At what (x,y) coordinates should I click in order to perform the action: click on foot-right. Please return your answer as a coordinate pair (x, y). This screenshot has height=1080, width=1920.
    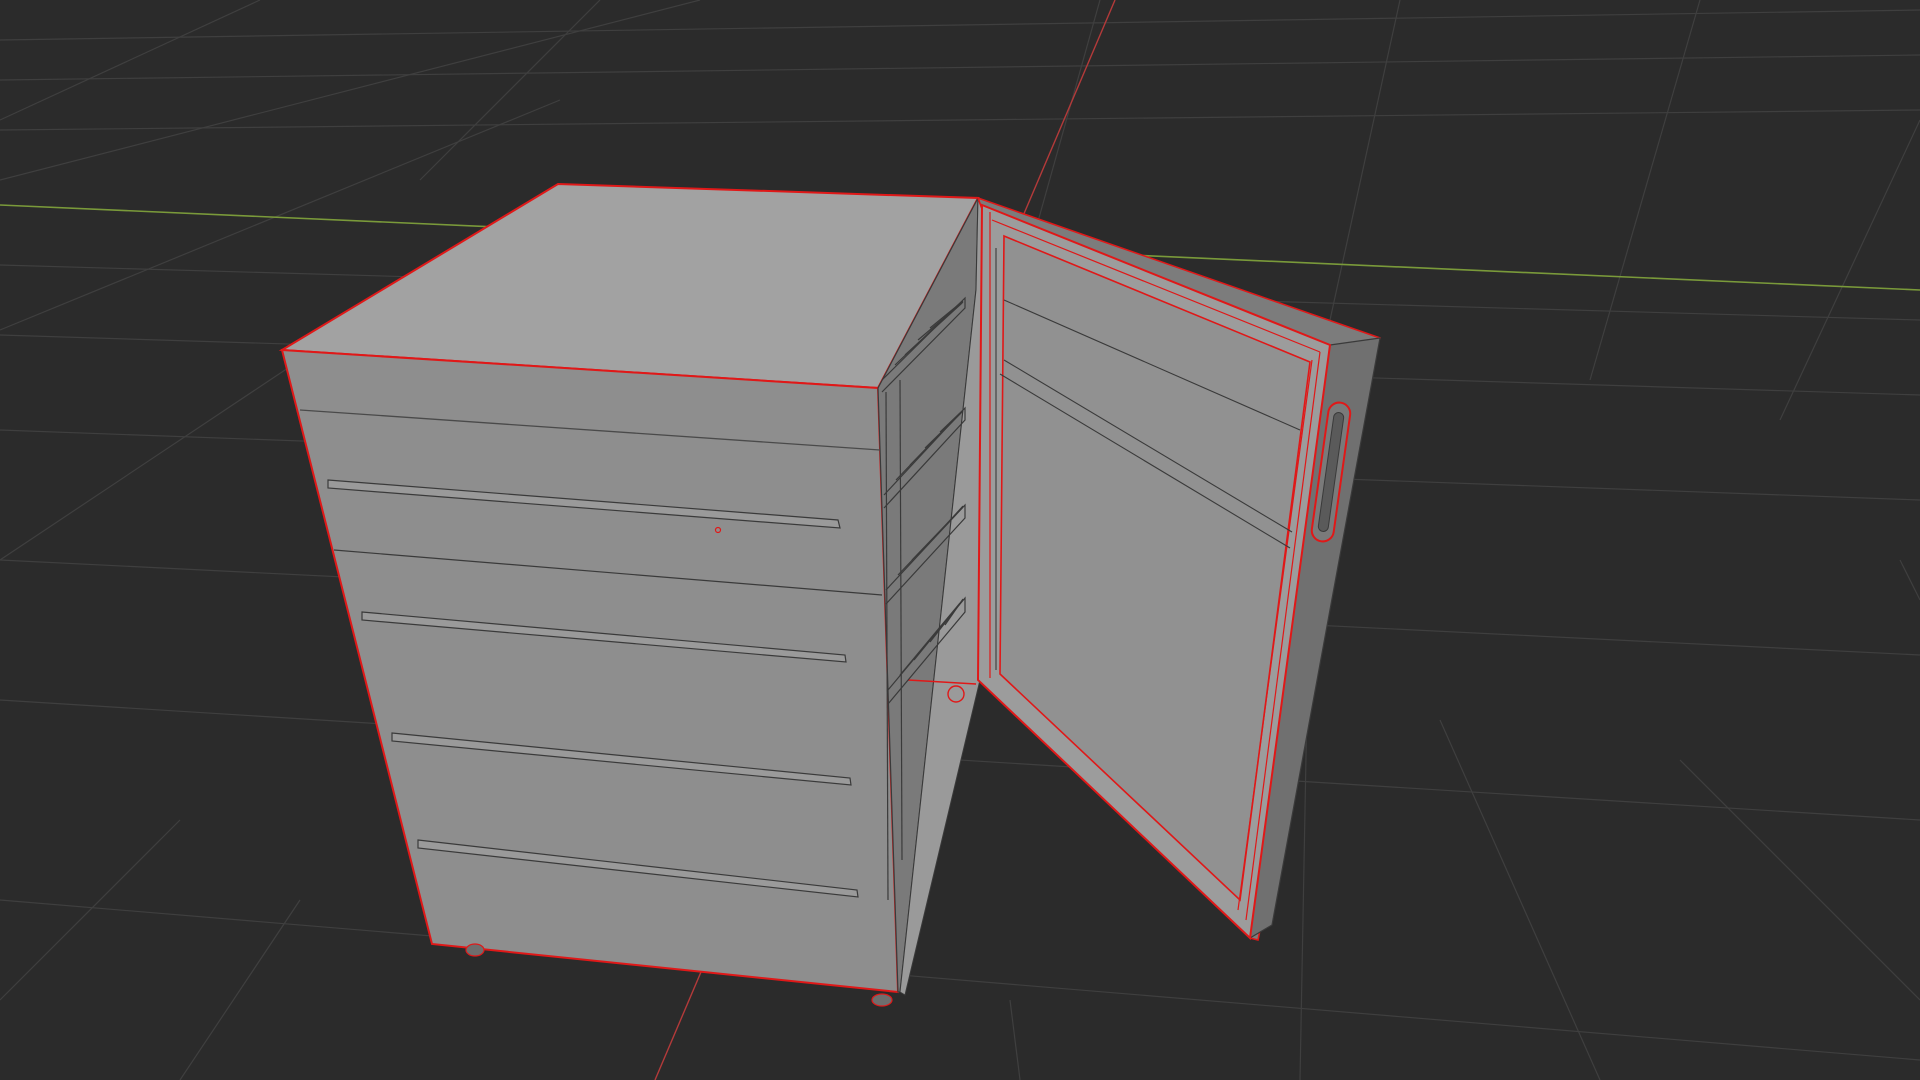
    Looking at the image, I should click on (882, 1000).